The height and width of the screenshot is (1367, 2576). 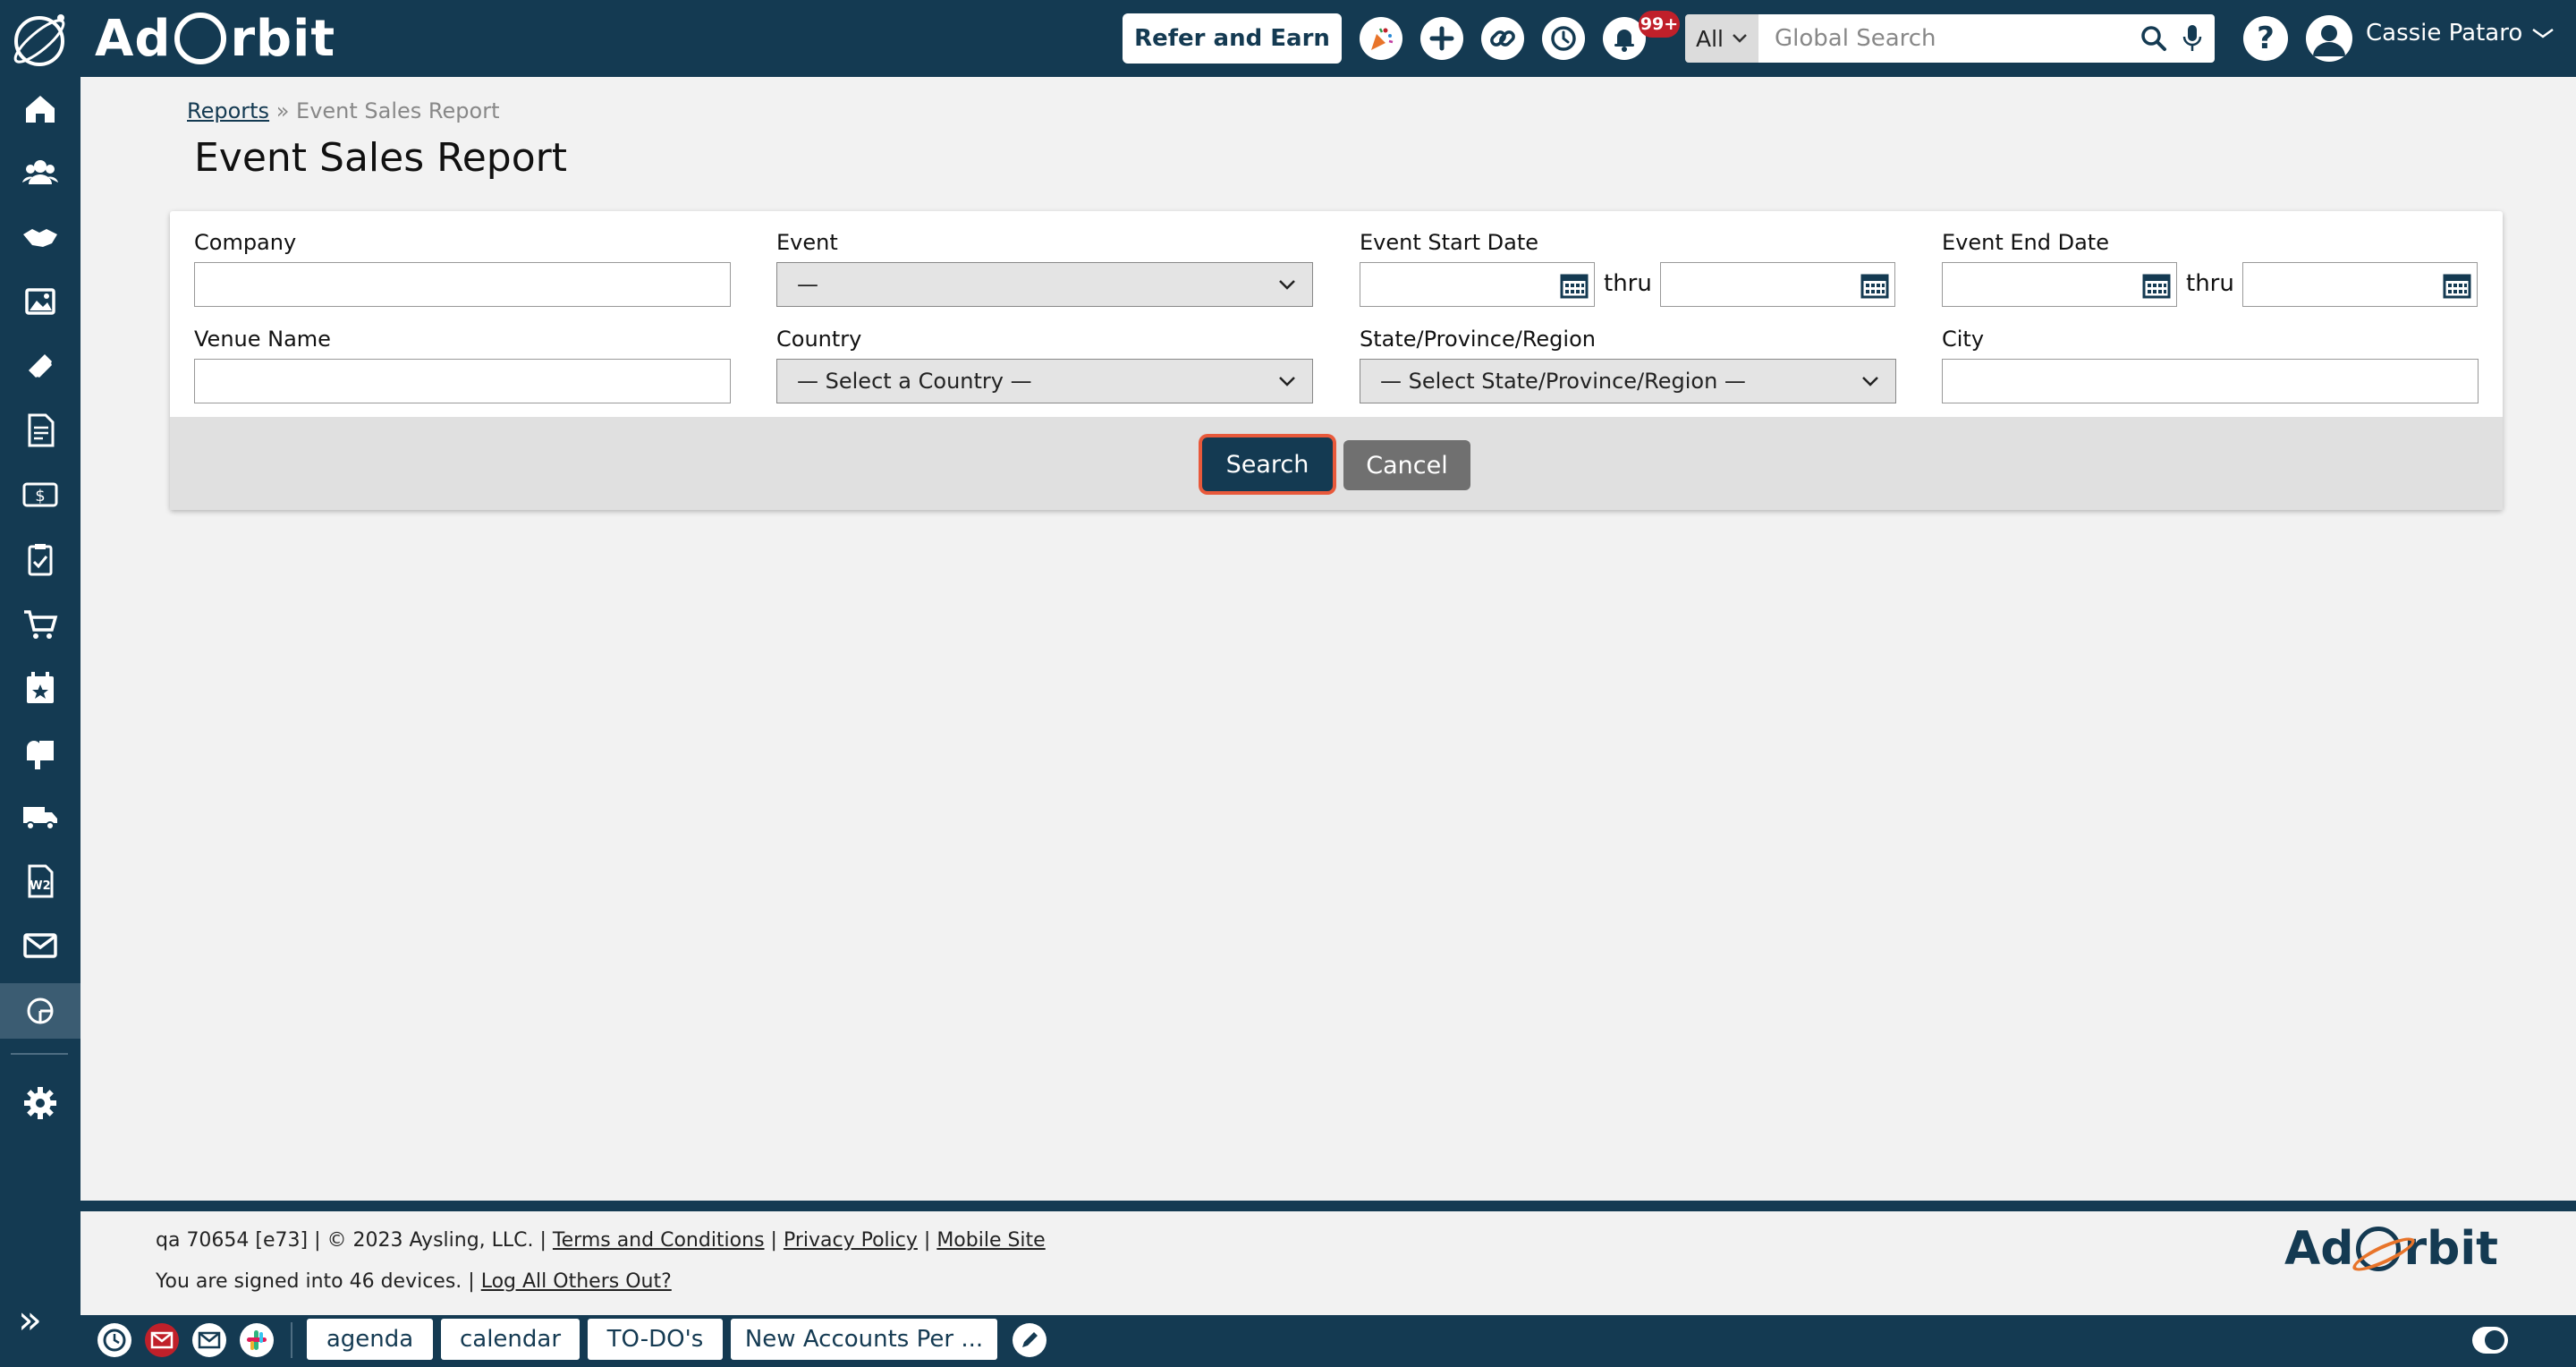 I want to click on sidebar-item-w2: W2, so click(x=40, y=881).